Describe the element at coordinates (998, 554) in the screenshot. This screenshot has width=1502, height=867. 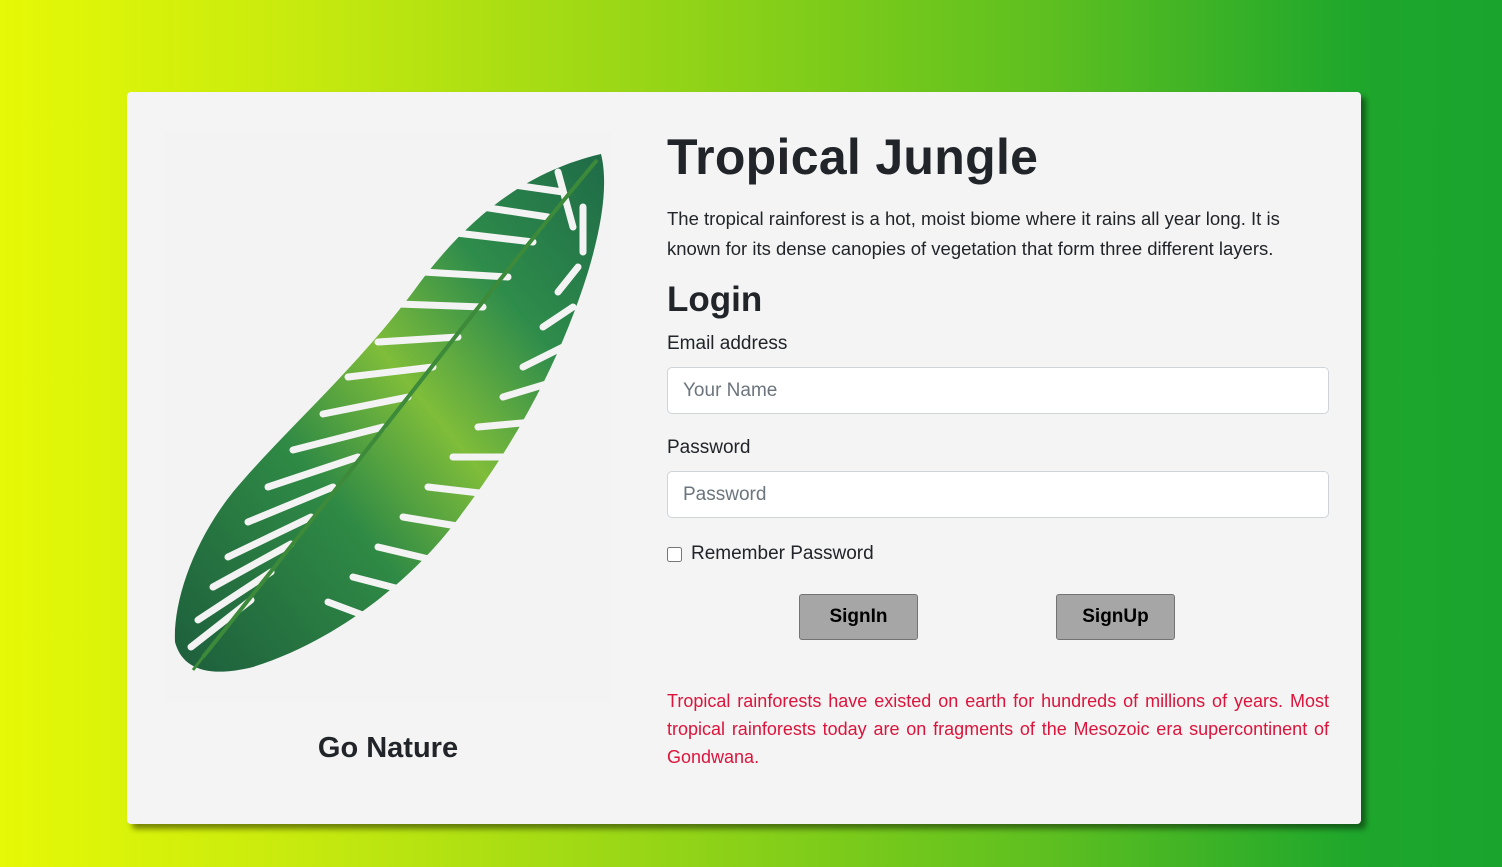
I see `remember-row: Remember Password` at that location.